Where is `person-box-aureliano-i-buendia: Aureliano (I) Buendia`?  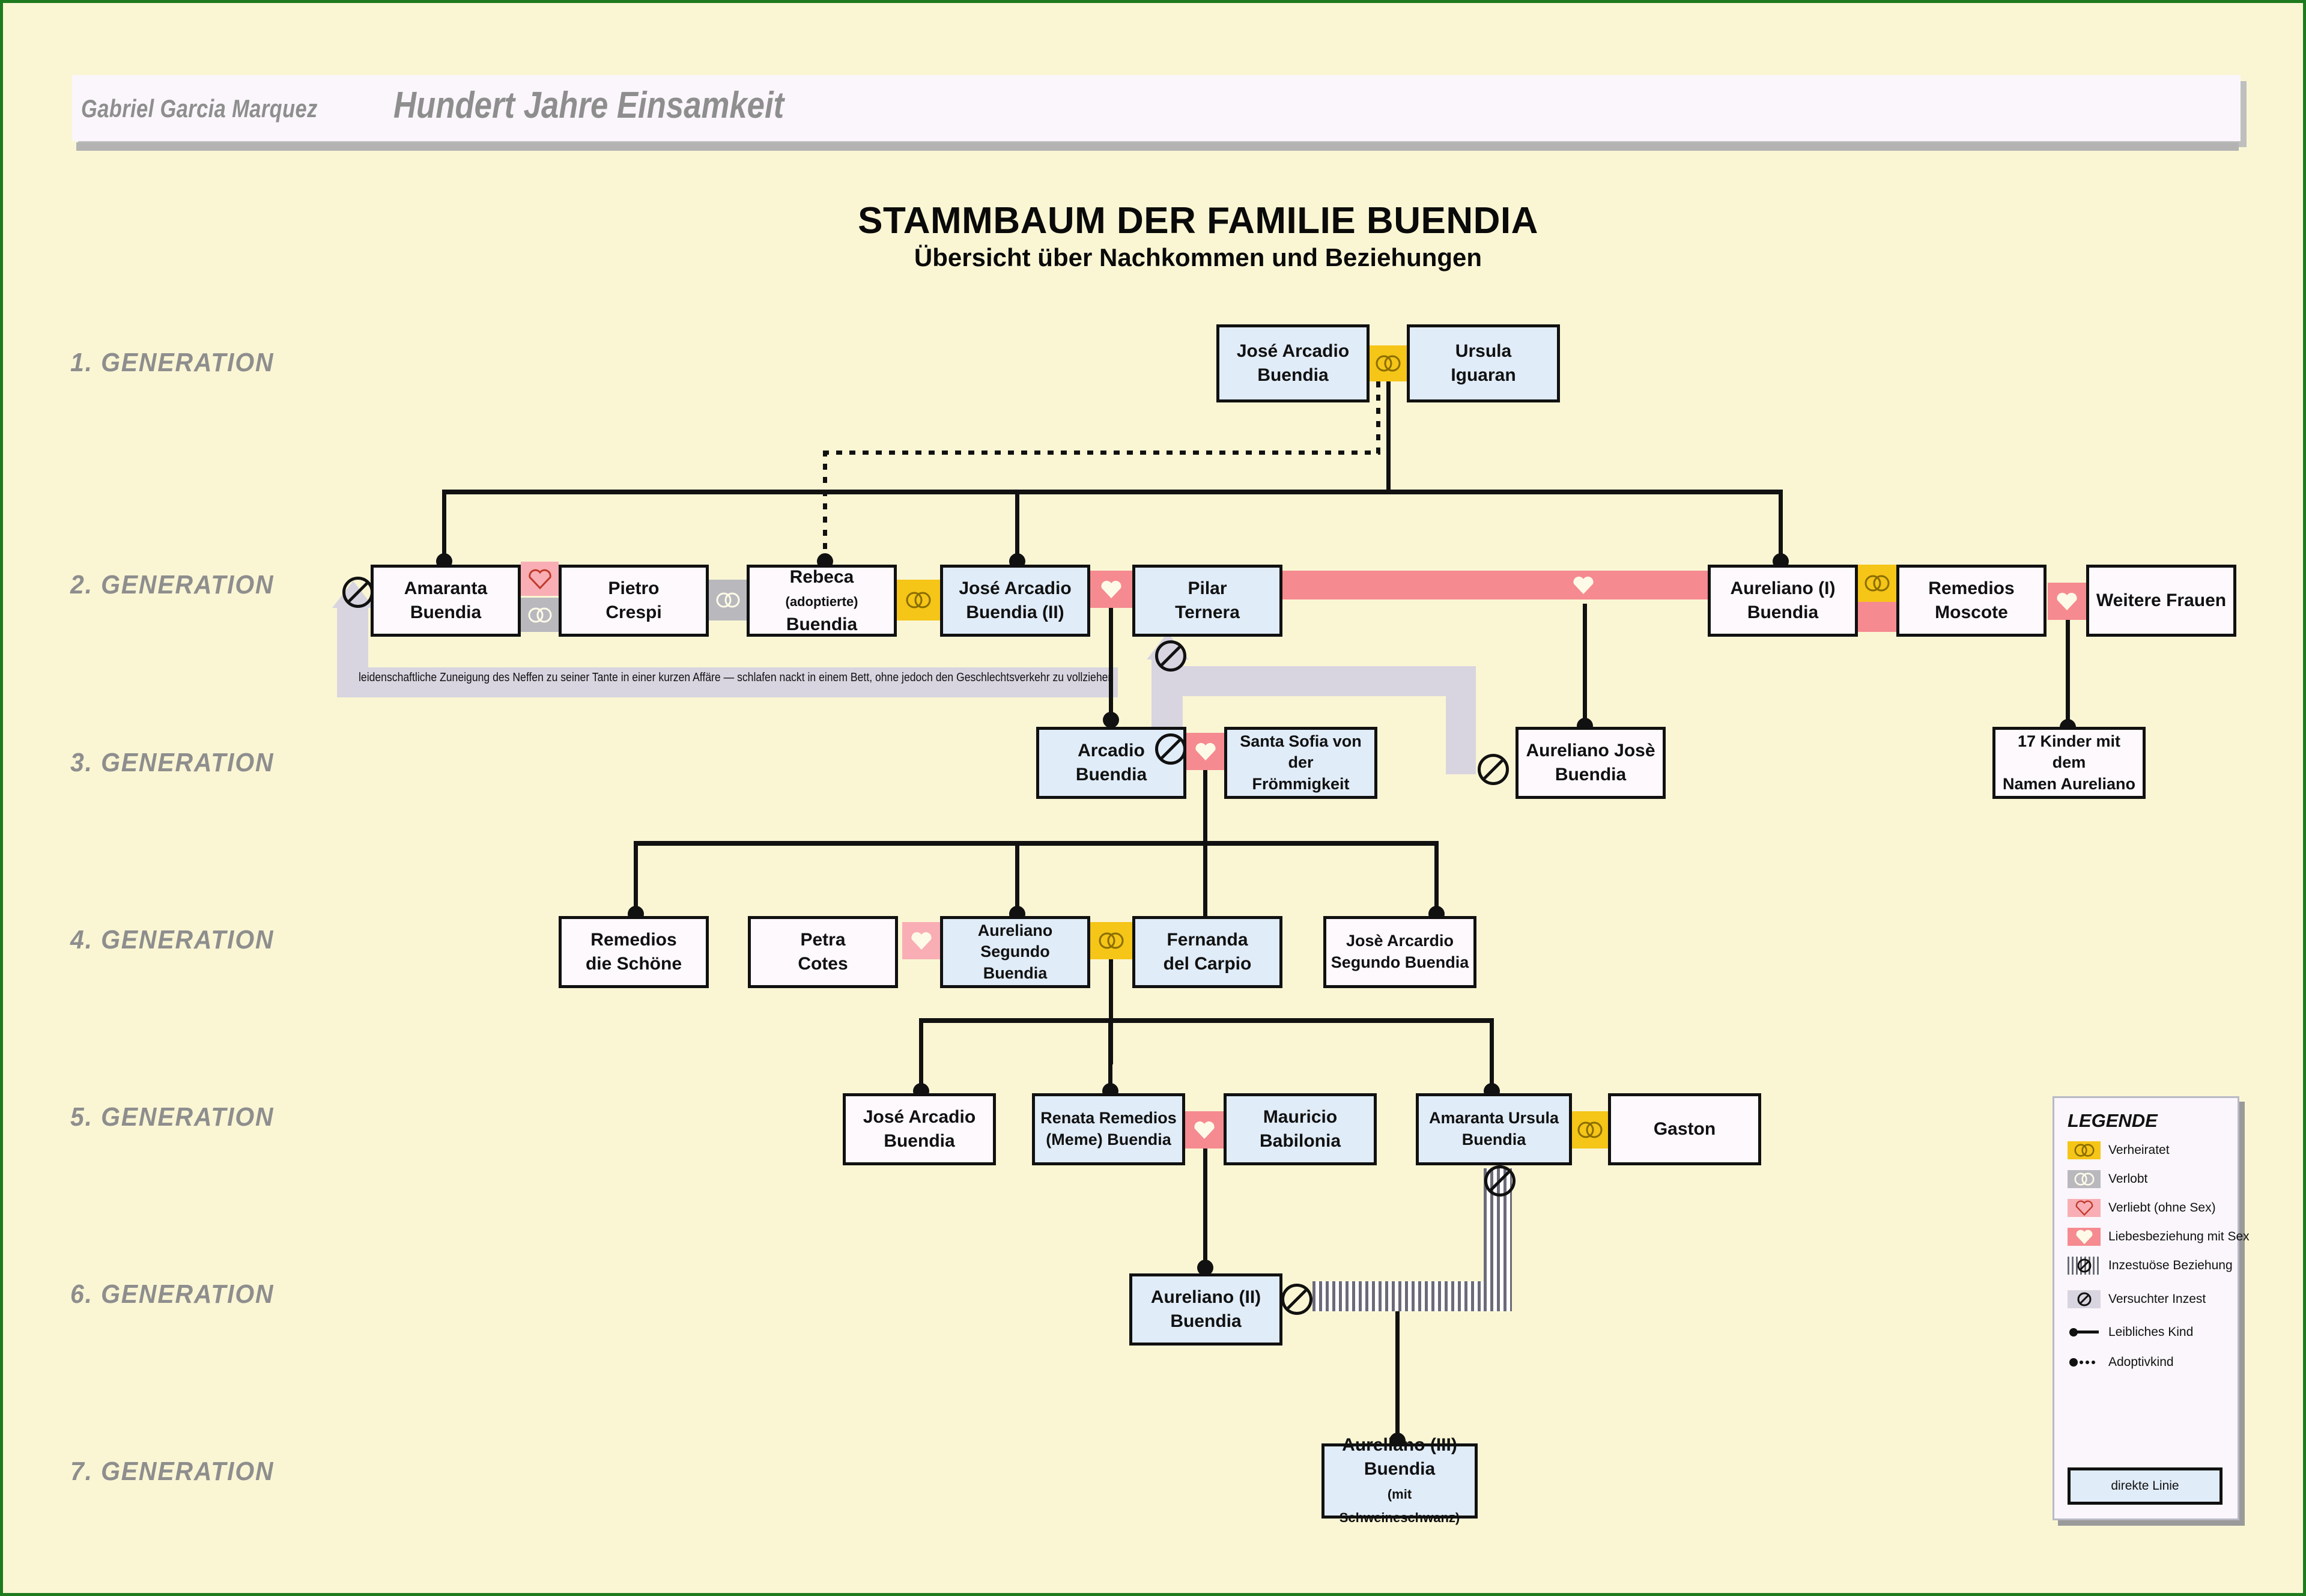 person-box-aureliano-i-buendia: Aureliano (I) Buendia is located at coordinates (1783, 601).